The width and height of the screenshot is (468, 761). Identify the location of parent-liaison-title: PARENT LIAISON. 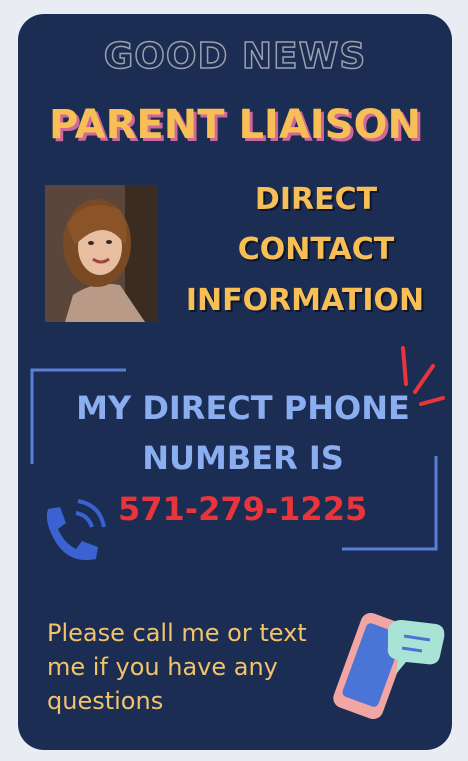
(235, 125).